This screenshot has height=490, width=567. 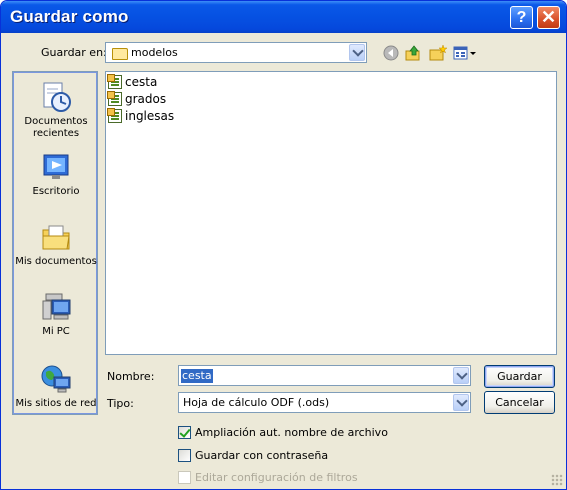 I want to click on folder-icon, so click(x=120, y=53).